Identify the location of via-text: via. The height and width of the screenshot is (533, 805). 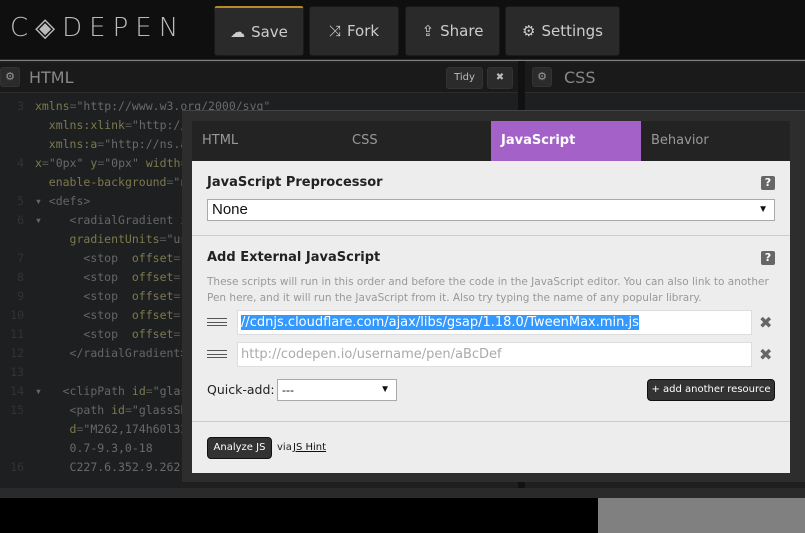
(284, 447).